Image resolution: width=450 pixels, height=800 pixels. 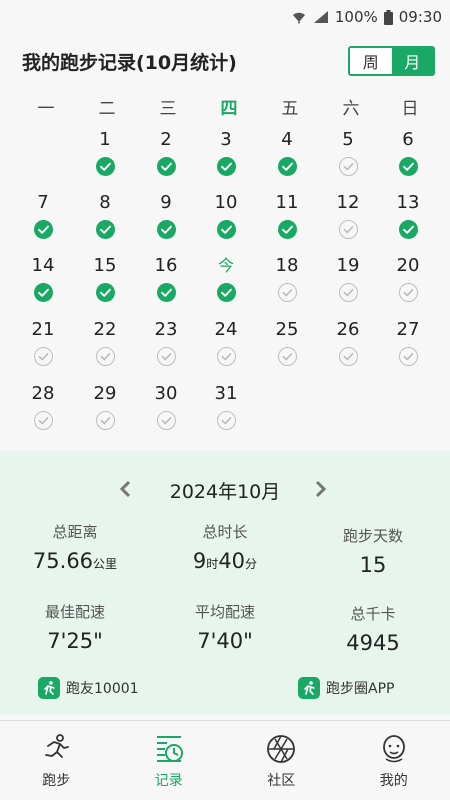 I want to click on calendar-day: 30, so click(x=166, y=410).